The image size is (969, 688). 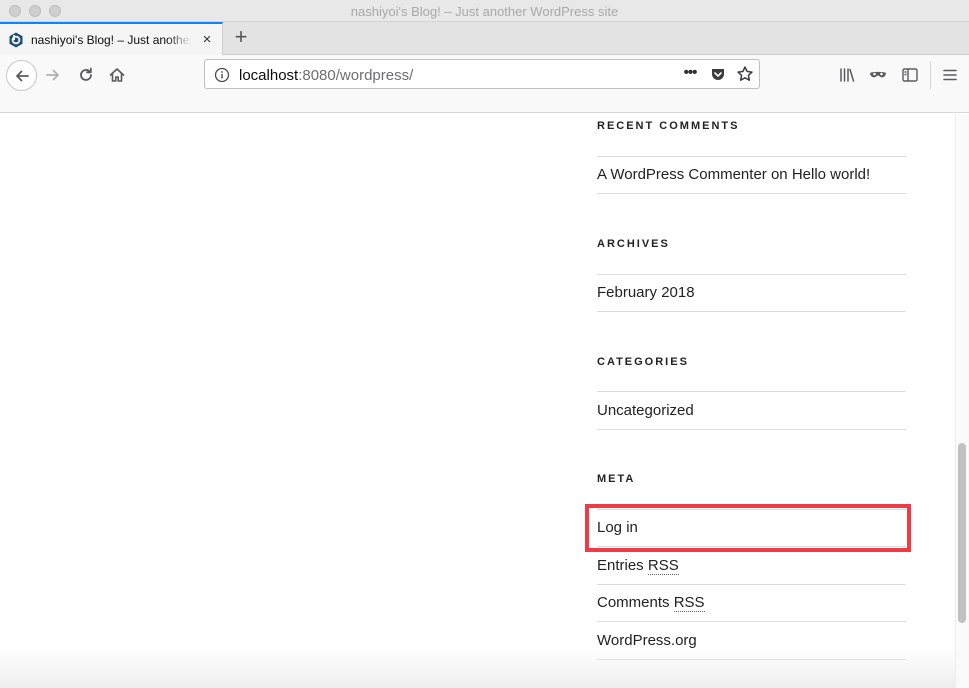 What do you see at coordinates (477, 668) in the screenshot?
I see `page-bottom-fade` at bounding box center [477, 668].